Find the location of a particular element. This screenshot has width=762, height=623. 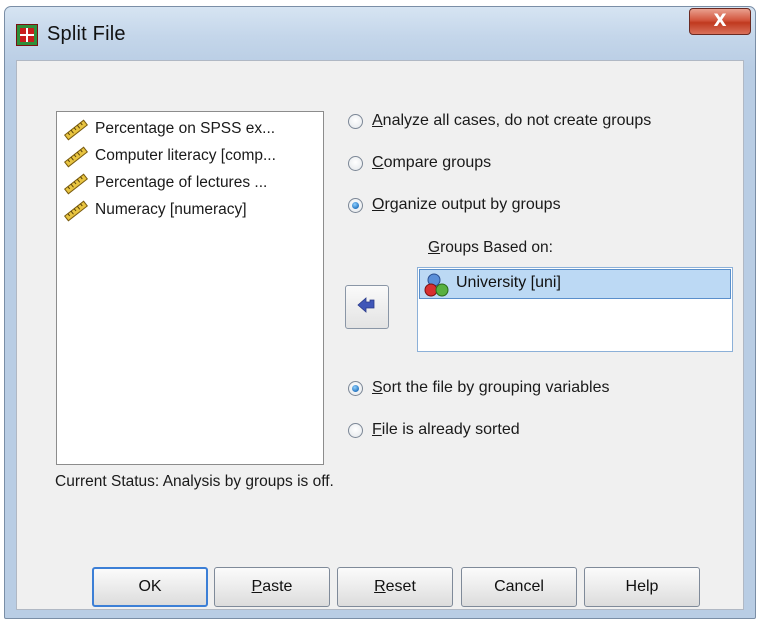

move-variable-button is located at coordinates (367, 307).